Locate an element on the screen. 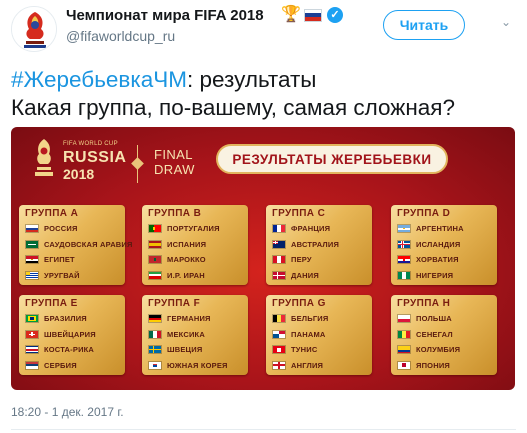  egypt-flag-icon is located at coordinates (32, 260).